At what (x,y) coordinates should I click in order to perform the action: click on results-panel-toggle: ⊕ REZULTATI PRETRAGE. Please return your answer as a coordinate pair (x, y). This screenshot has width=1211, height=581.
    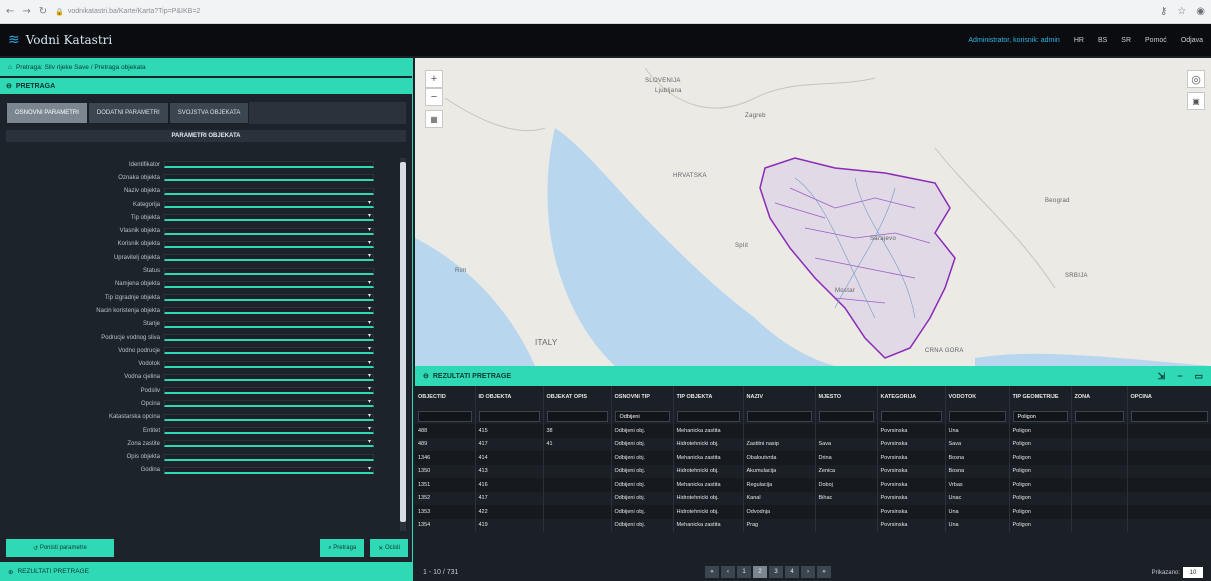
    Looking at the image, I should click on (206, 571).